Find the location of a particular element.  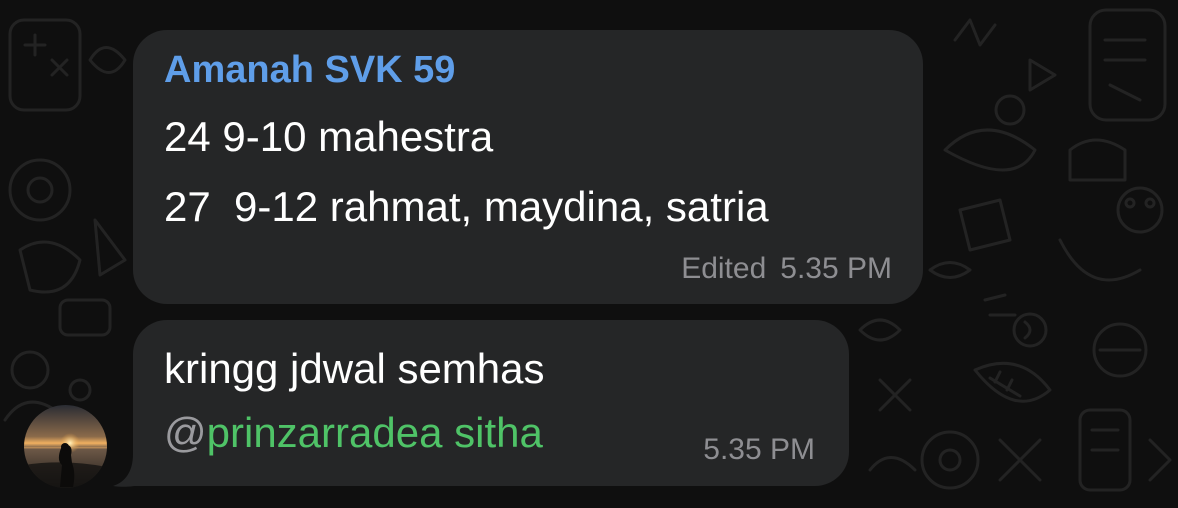

avatar is located at coordinates (65, 446).